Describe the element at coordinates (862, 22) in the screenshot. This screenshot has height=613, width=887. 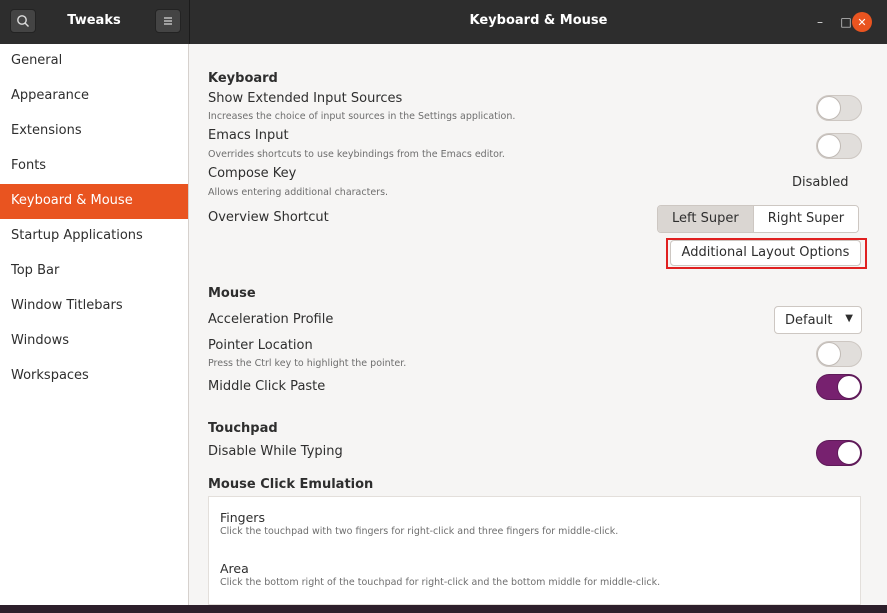
I see `close-button: ✕` at that location.